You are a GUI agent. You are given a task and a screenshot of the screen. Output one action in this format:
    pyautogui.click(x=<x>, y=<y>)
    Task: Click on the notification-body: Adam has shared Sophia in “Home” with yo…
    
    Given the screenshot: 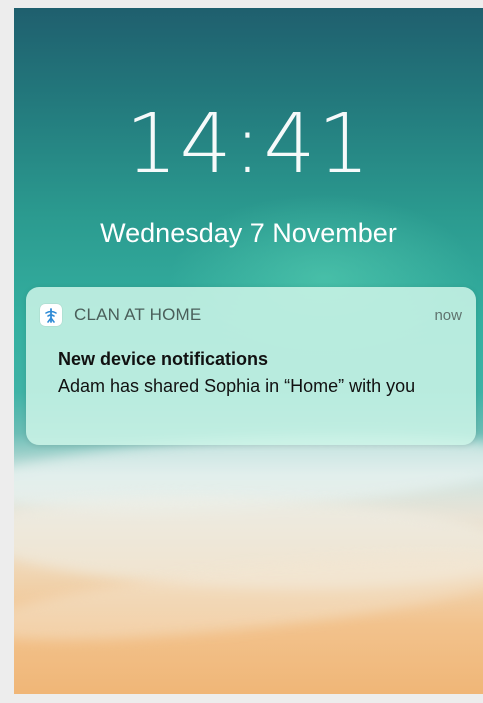 What is the action you would take?
    pyautogui.click(x=237, y=386)
    